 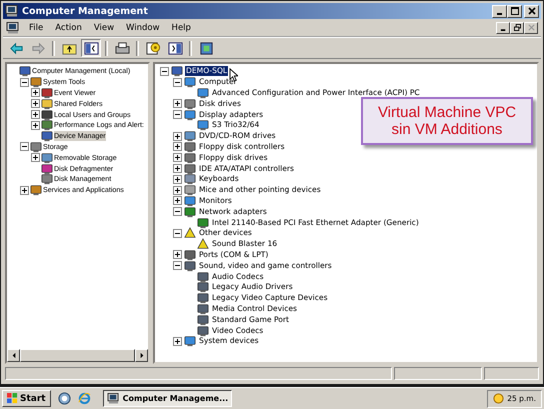 I want to click on show-tree-button, so click(x=91, y=48).